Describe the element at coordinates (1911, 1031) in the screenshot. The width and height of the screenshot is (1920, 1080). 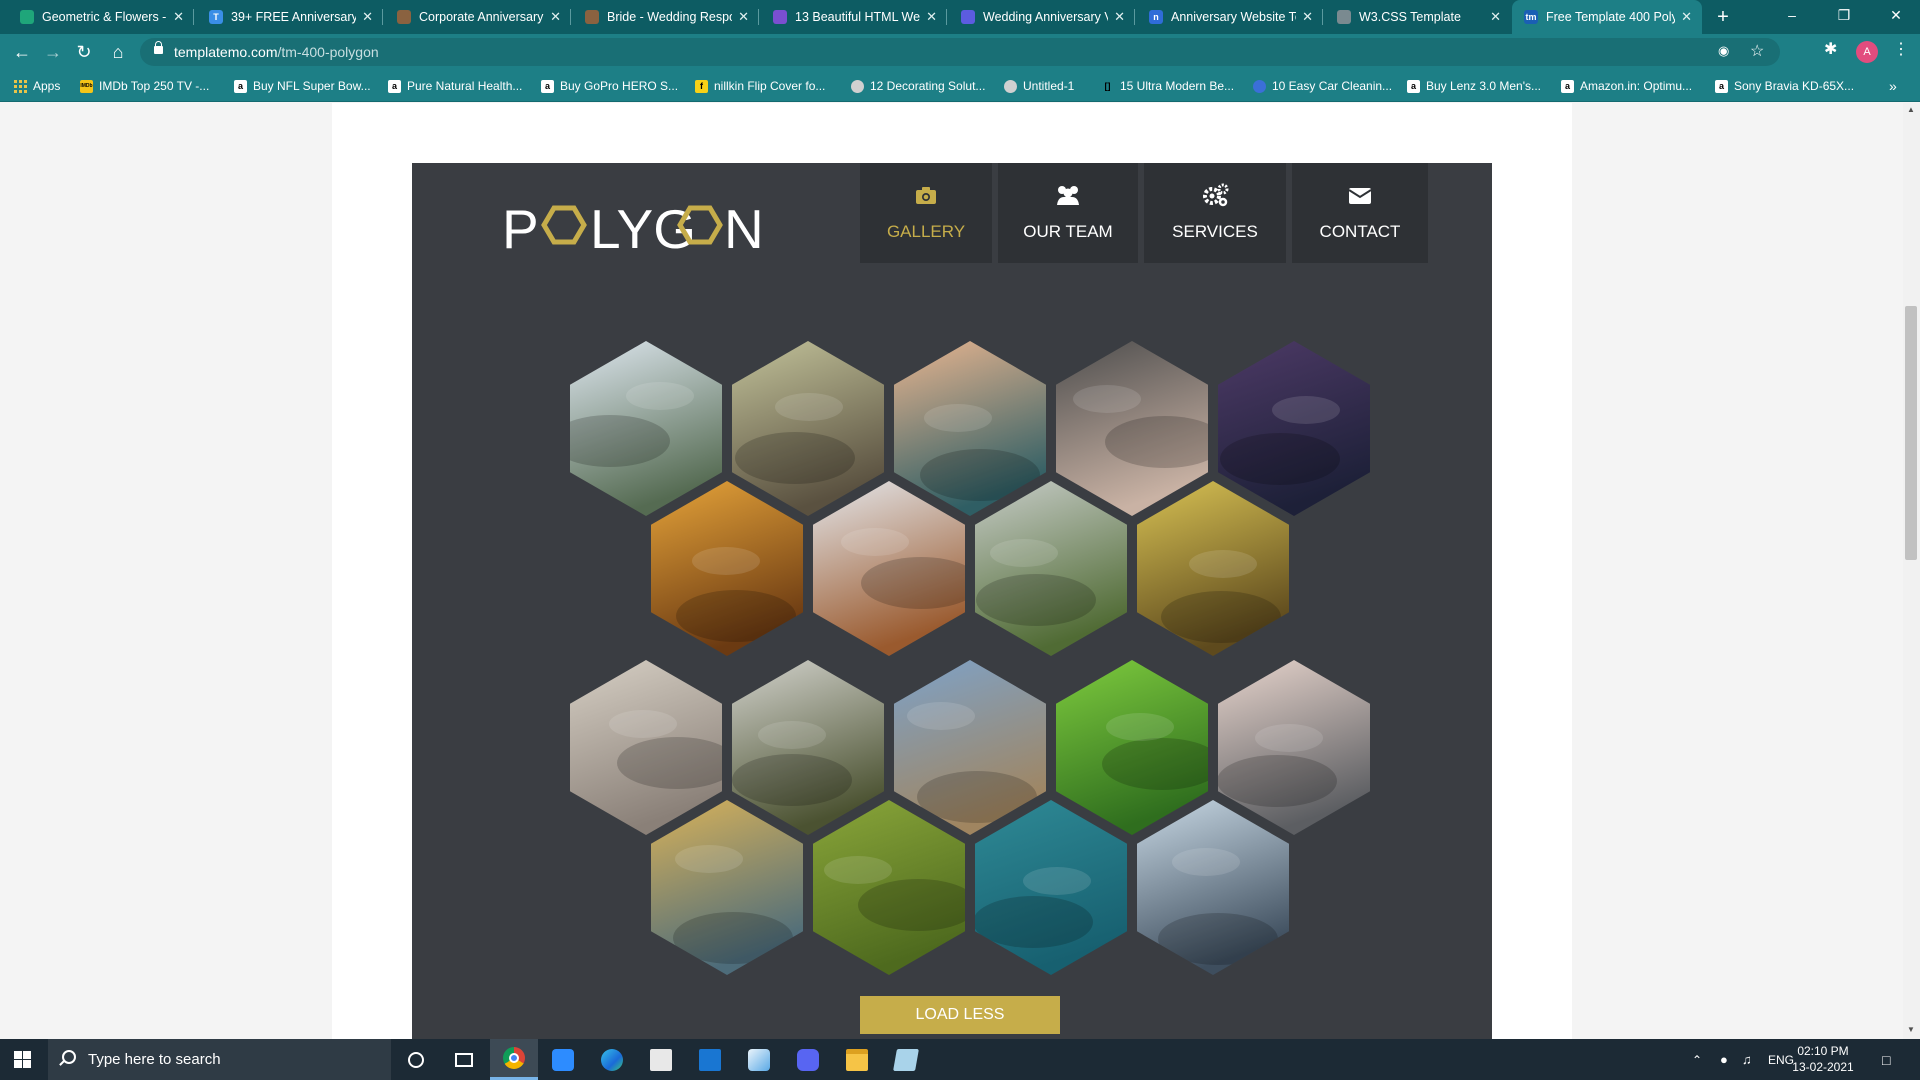
I see `scroll-down-icon: ▼` at that location.